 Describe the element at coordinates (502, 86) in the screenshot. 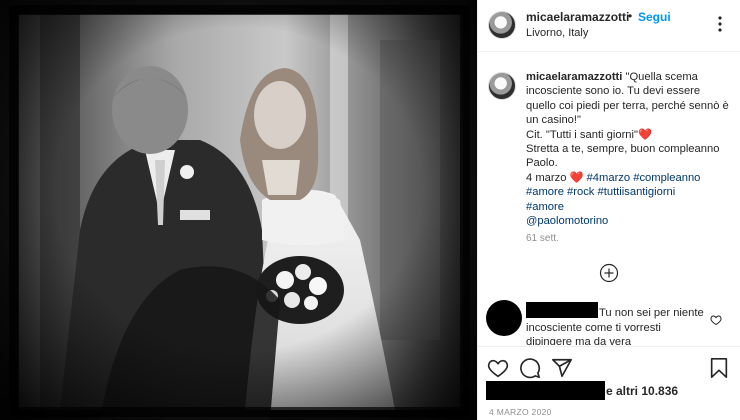

I see `caption-avatar` at that location.